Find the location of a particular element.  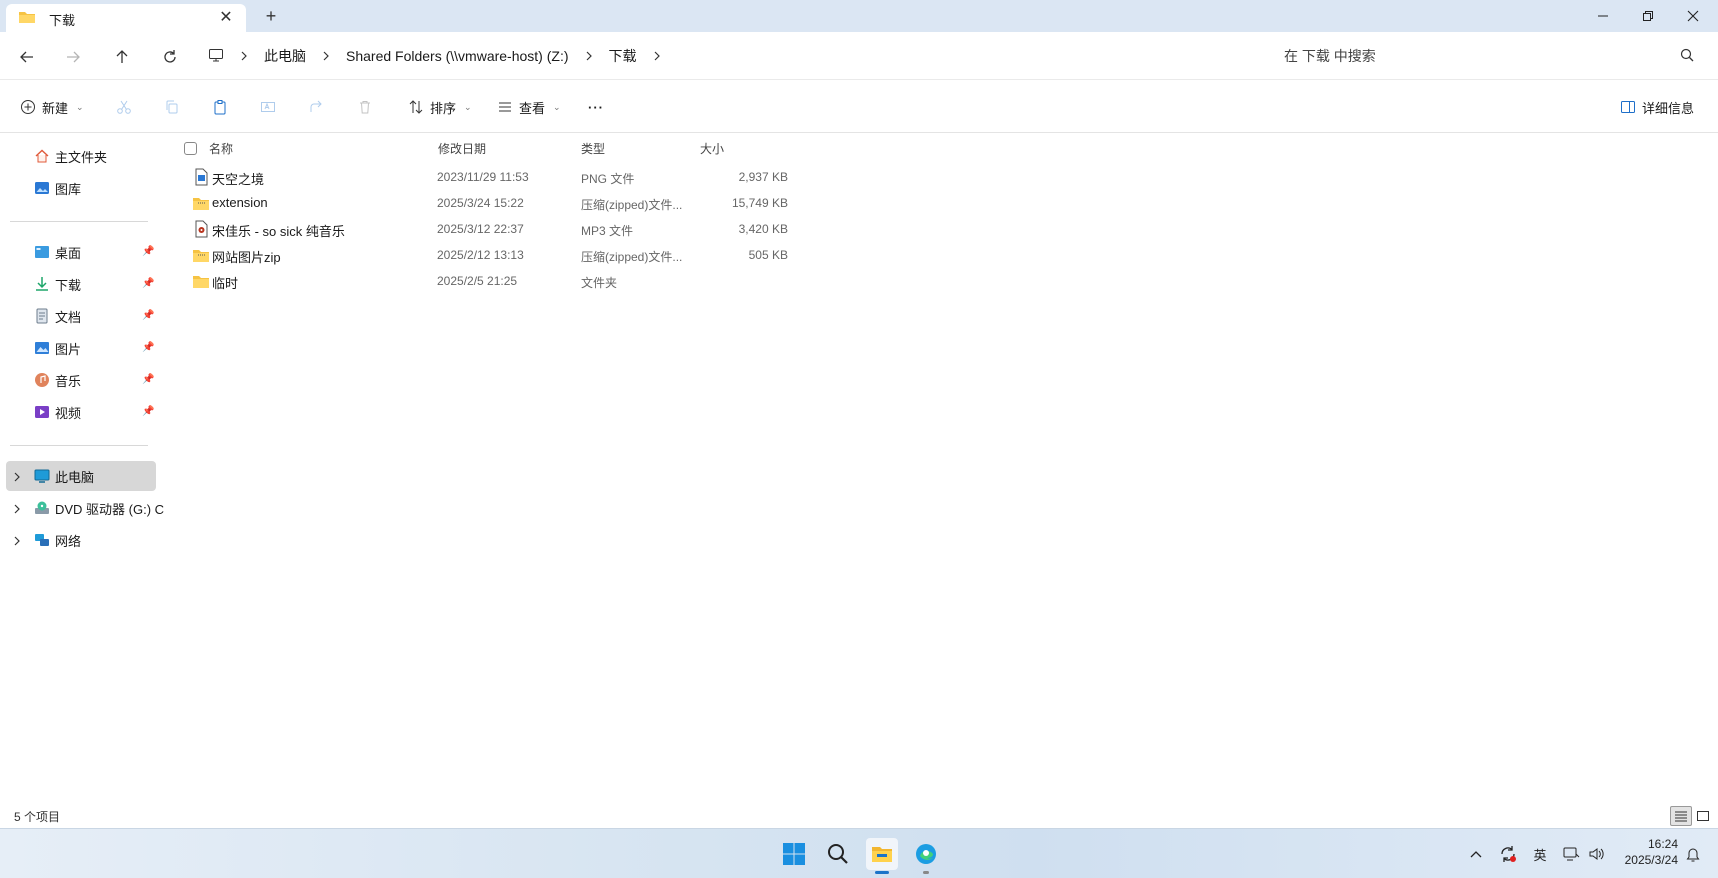

music-icon is located at coordinates (42, 380).